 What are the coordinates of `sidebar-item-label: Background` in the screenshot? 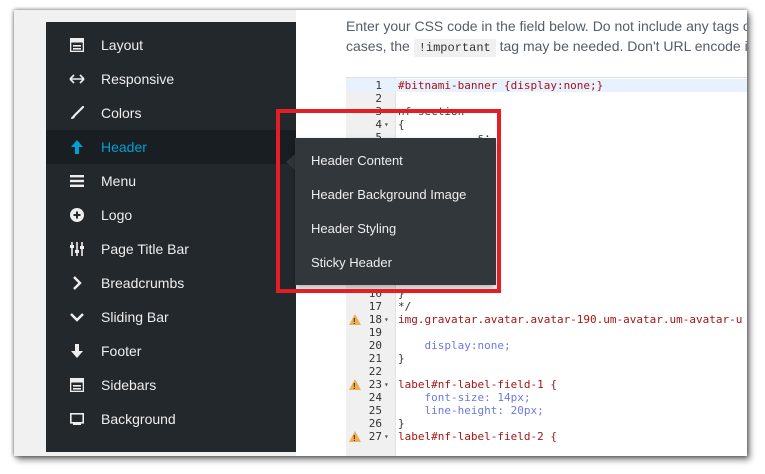 It's located at (138, 419).